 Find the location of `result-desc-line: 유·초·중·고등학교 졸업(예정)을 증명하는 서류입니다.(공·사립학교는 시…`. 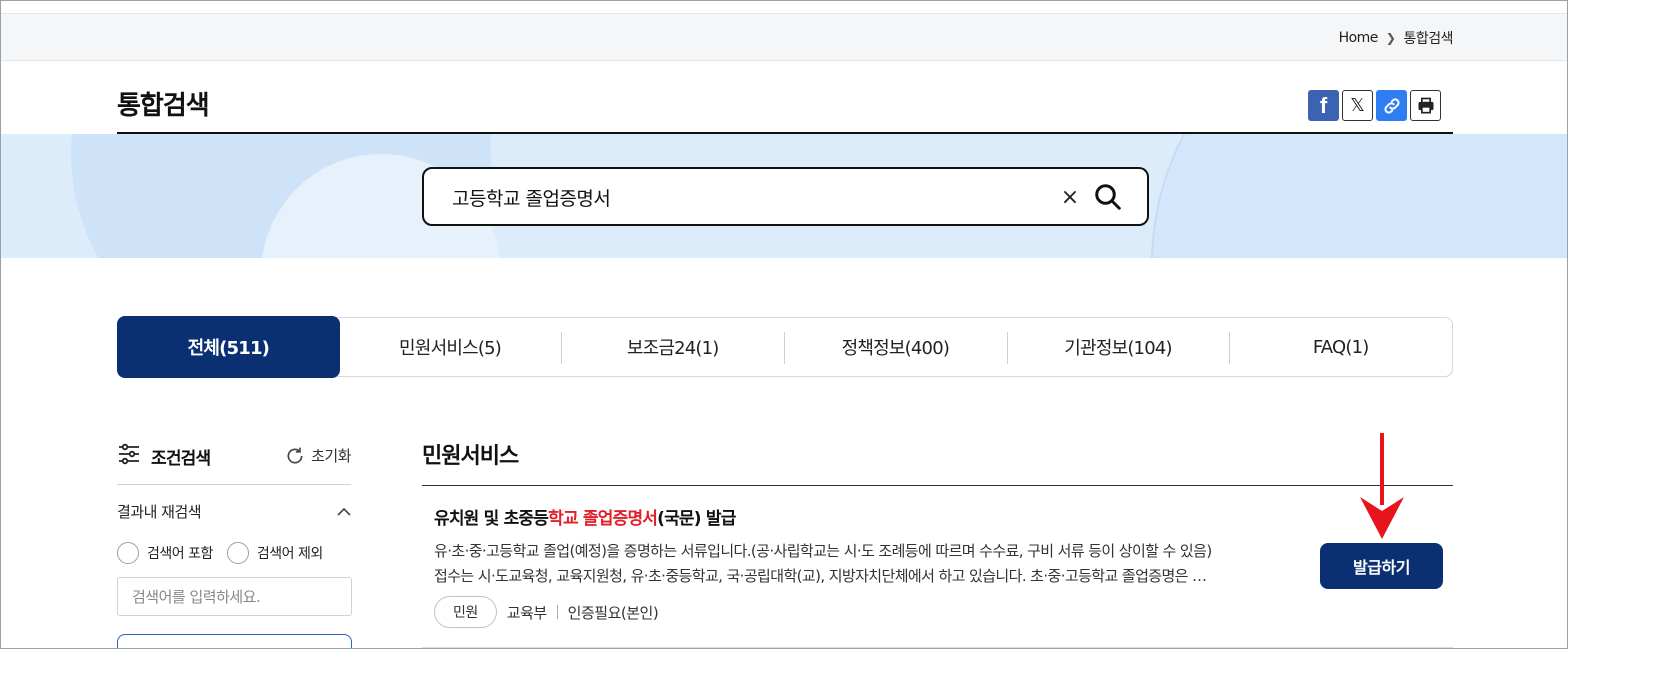

result-desc-line: 유·초·중·고등학교 졸업(예정)을 증명하는 서류입니다.(공·사립학교는 시… is located at coordinates (823, 551).